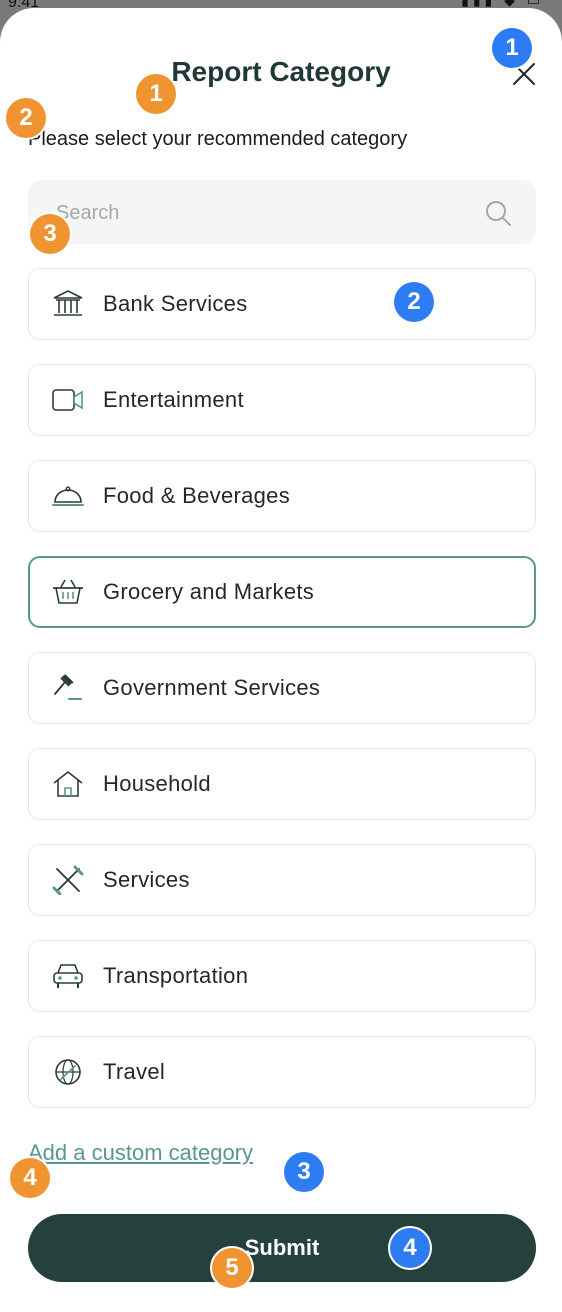  I want to click on house-icon, so click(68, 784).